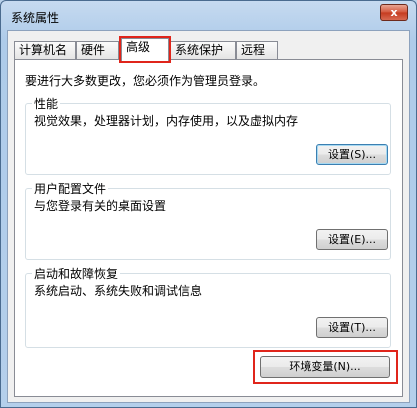 Image resolution: width=417 pixels, height=408 pixels. Describe the element at coordinates (70, 188) in the screenshot. I see `user-profiles-group-title: 用户配置文件` at that location.